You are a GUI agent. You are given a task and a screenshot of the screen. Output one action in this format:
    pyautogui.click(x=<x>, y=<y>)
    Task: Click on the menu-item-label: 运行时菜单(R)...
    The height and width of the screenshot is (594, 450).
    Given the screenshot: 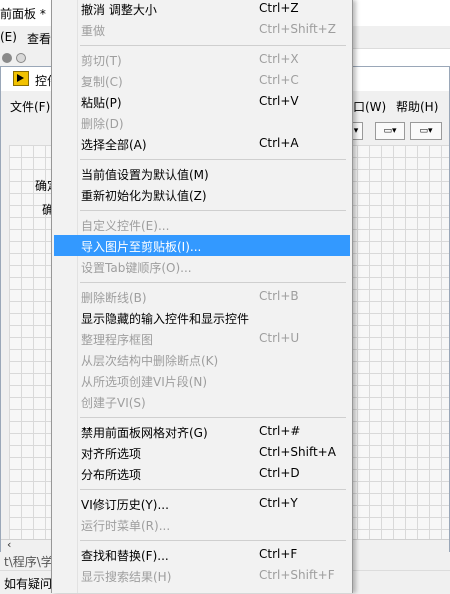 What is the action you would take?
    pyautogui.click(x=126, y=526)
    